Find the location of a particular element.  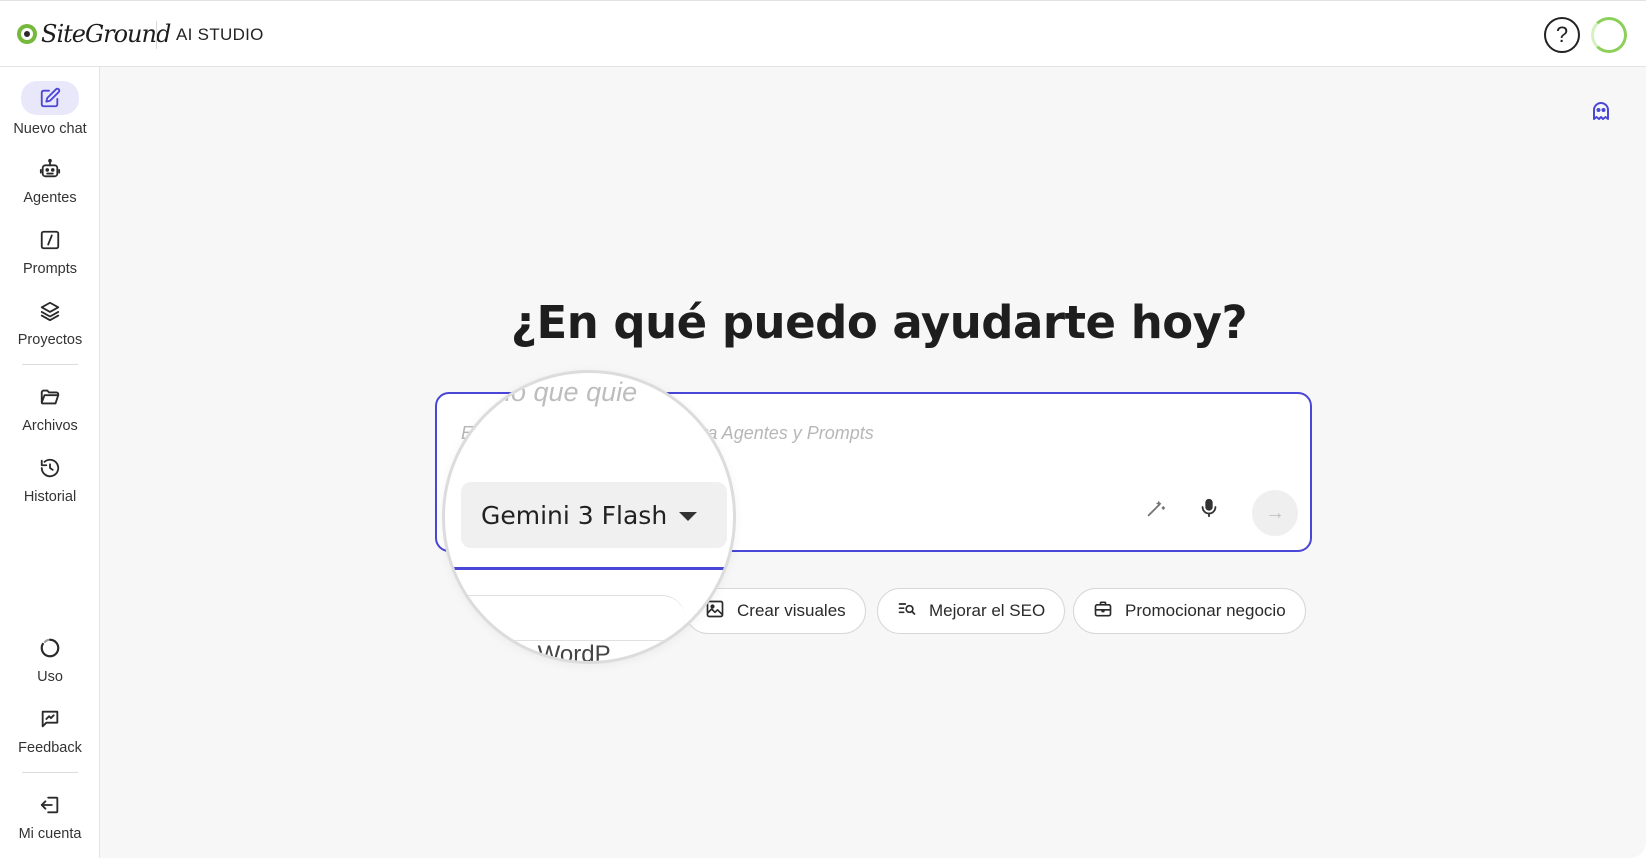

incognito-chat-button is located at coordinates (1601, 113).